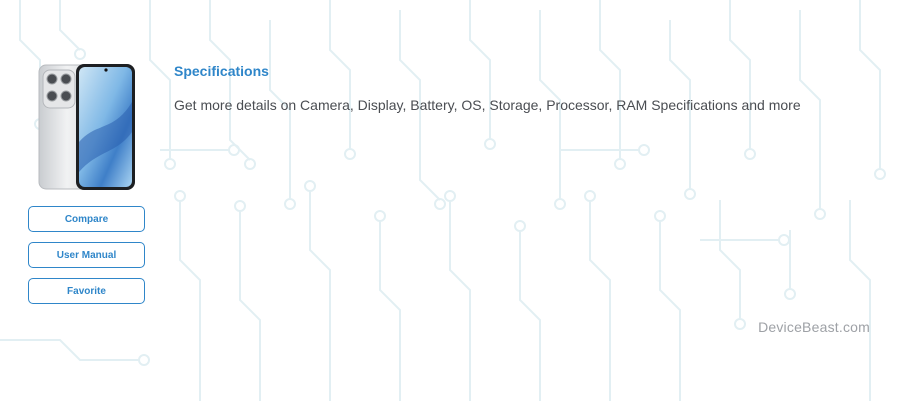  What do you see at coordinates (86, 219) in the screenshot?
I see `compare-button: Compare` at bounding box center [86, 219].